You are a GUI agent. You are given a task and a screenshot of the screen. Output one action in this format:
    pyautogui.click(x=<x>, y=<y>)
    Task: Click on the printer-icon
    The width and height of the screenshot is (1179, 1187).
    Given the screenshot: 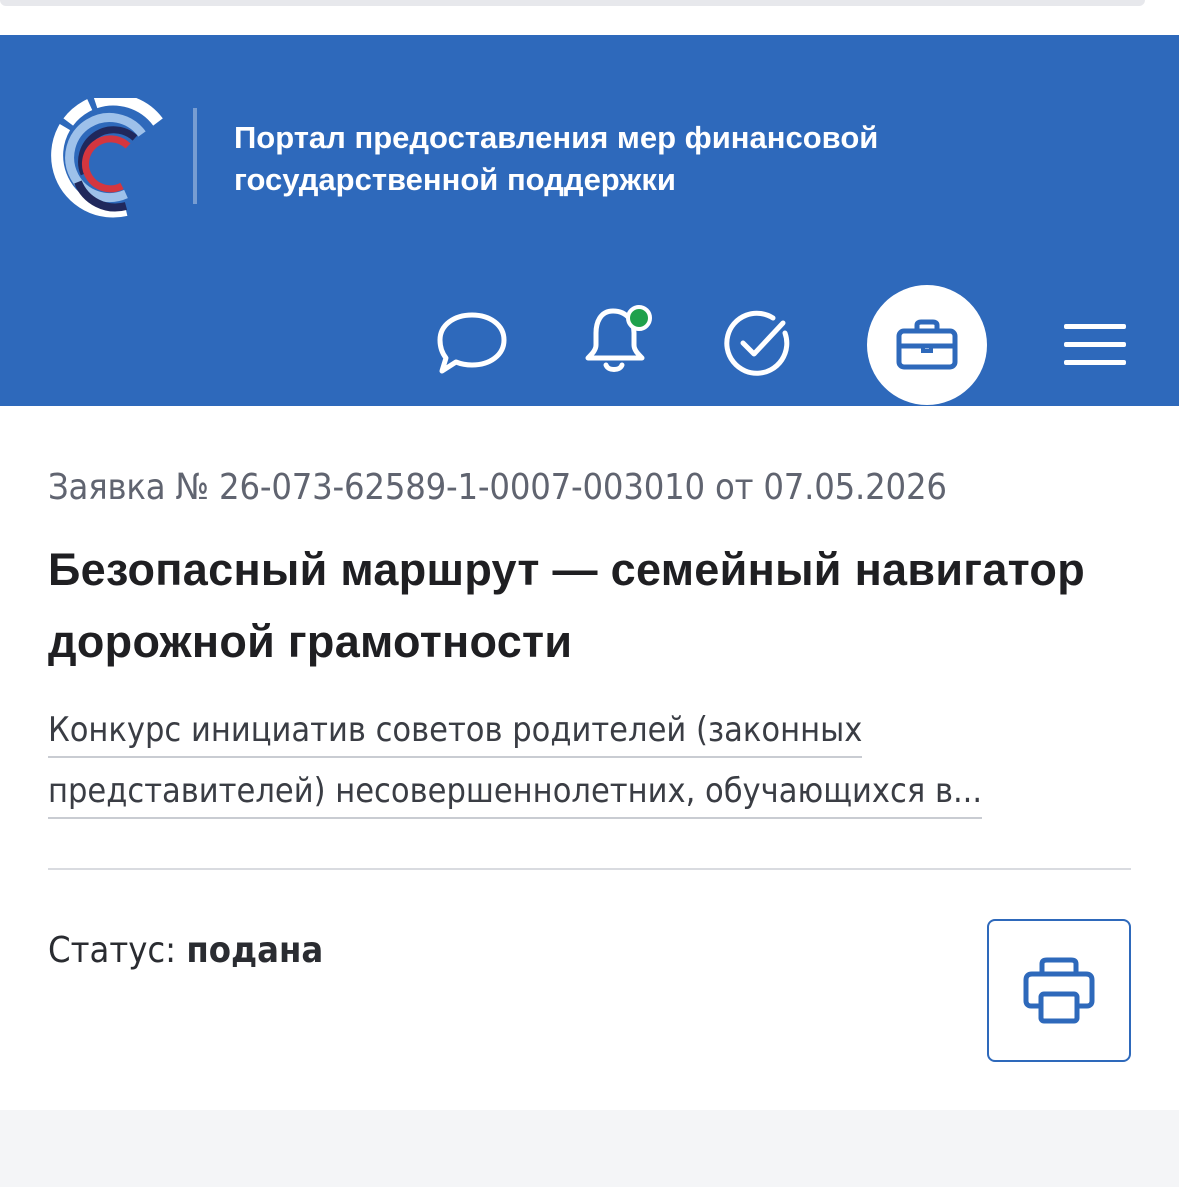 What is the action you would take?
    pyautogui.click(x=1059, y=990)
    